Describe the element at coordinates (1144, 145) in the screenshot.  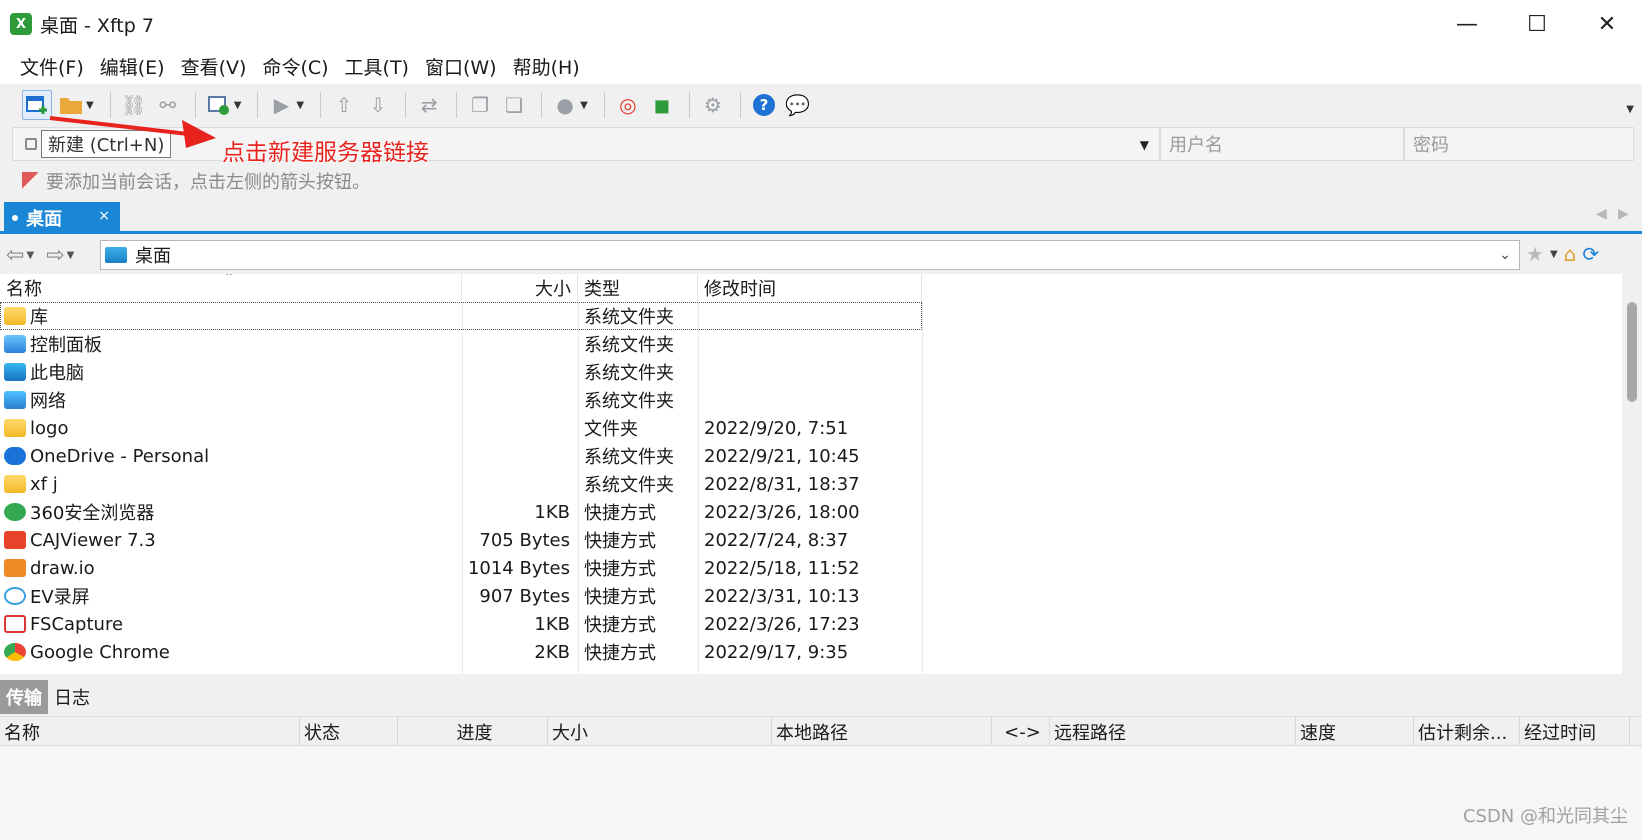
I see `chevron-down-icon: ▼` at that location.